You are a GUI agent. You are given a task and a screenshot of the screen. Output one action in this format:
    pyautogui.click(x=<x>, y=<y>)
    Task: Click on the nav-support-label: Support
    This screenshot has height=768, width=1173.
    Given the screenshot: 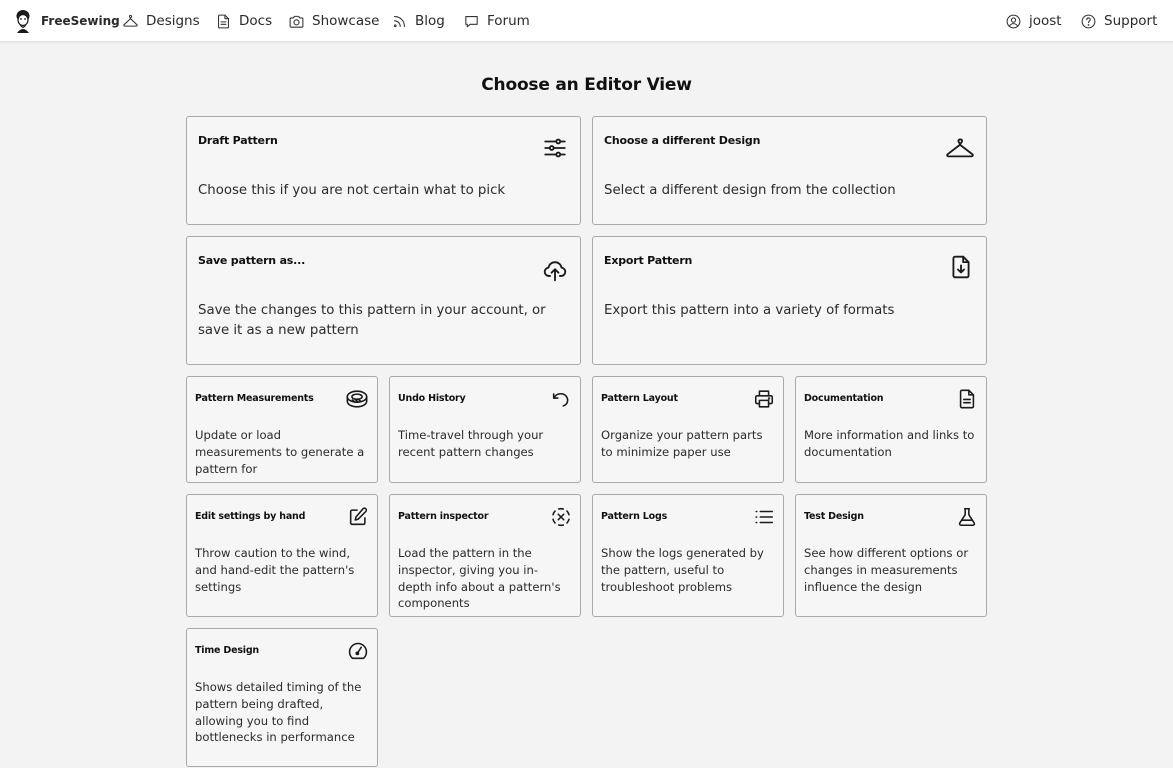 What is the action you would take?
    pyautogui.click(x=1131, y=21)
    